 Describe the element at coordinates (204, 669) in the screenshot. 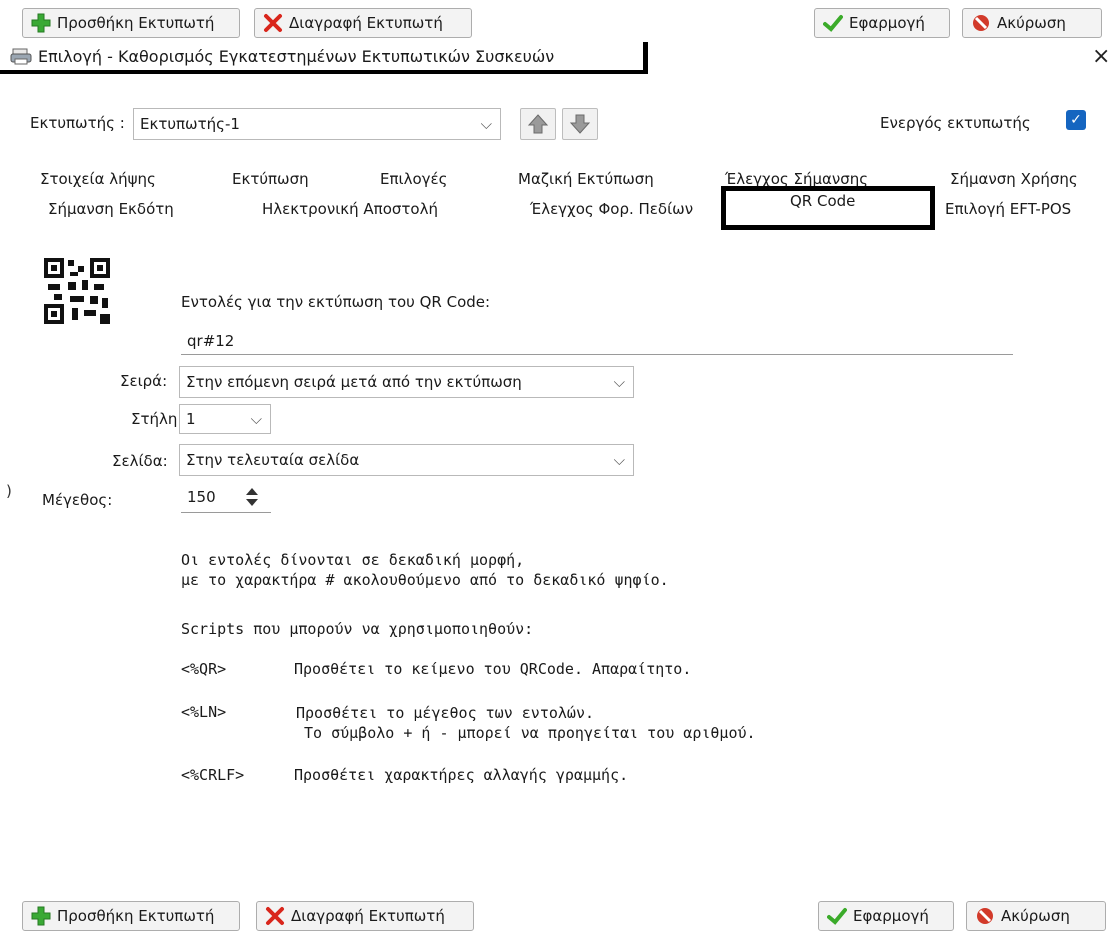

I see `script-qr-code: <%QR>` at that location.